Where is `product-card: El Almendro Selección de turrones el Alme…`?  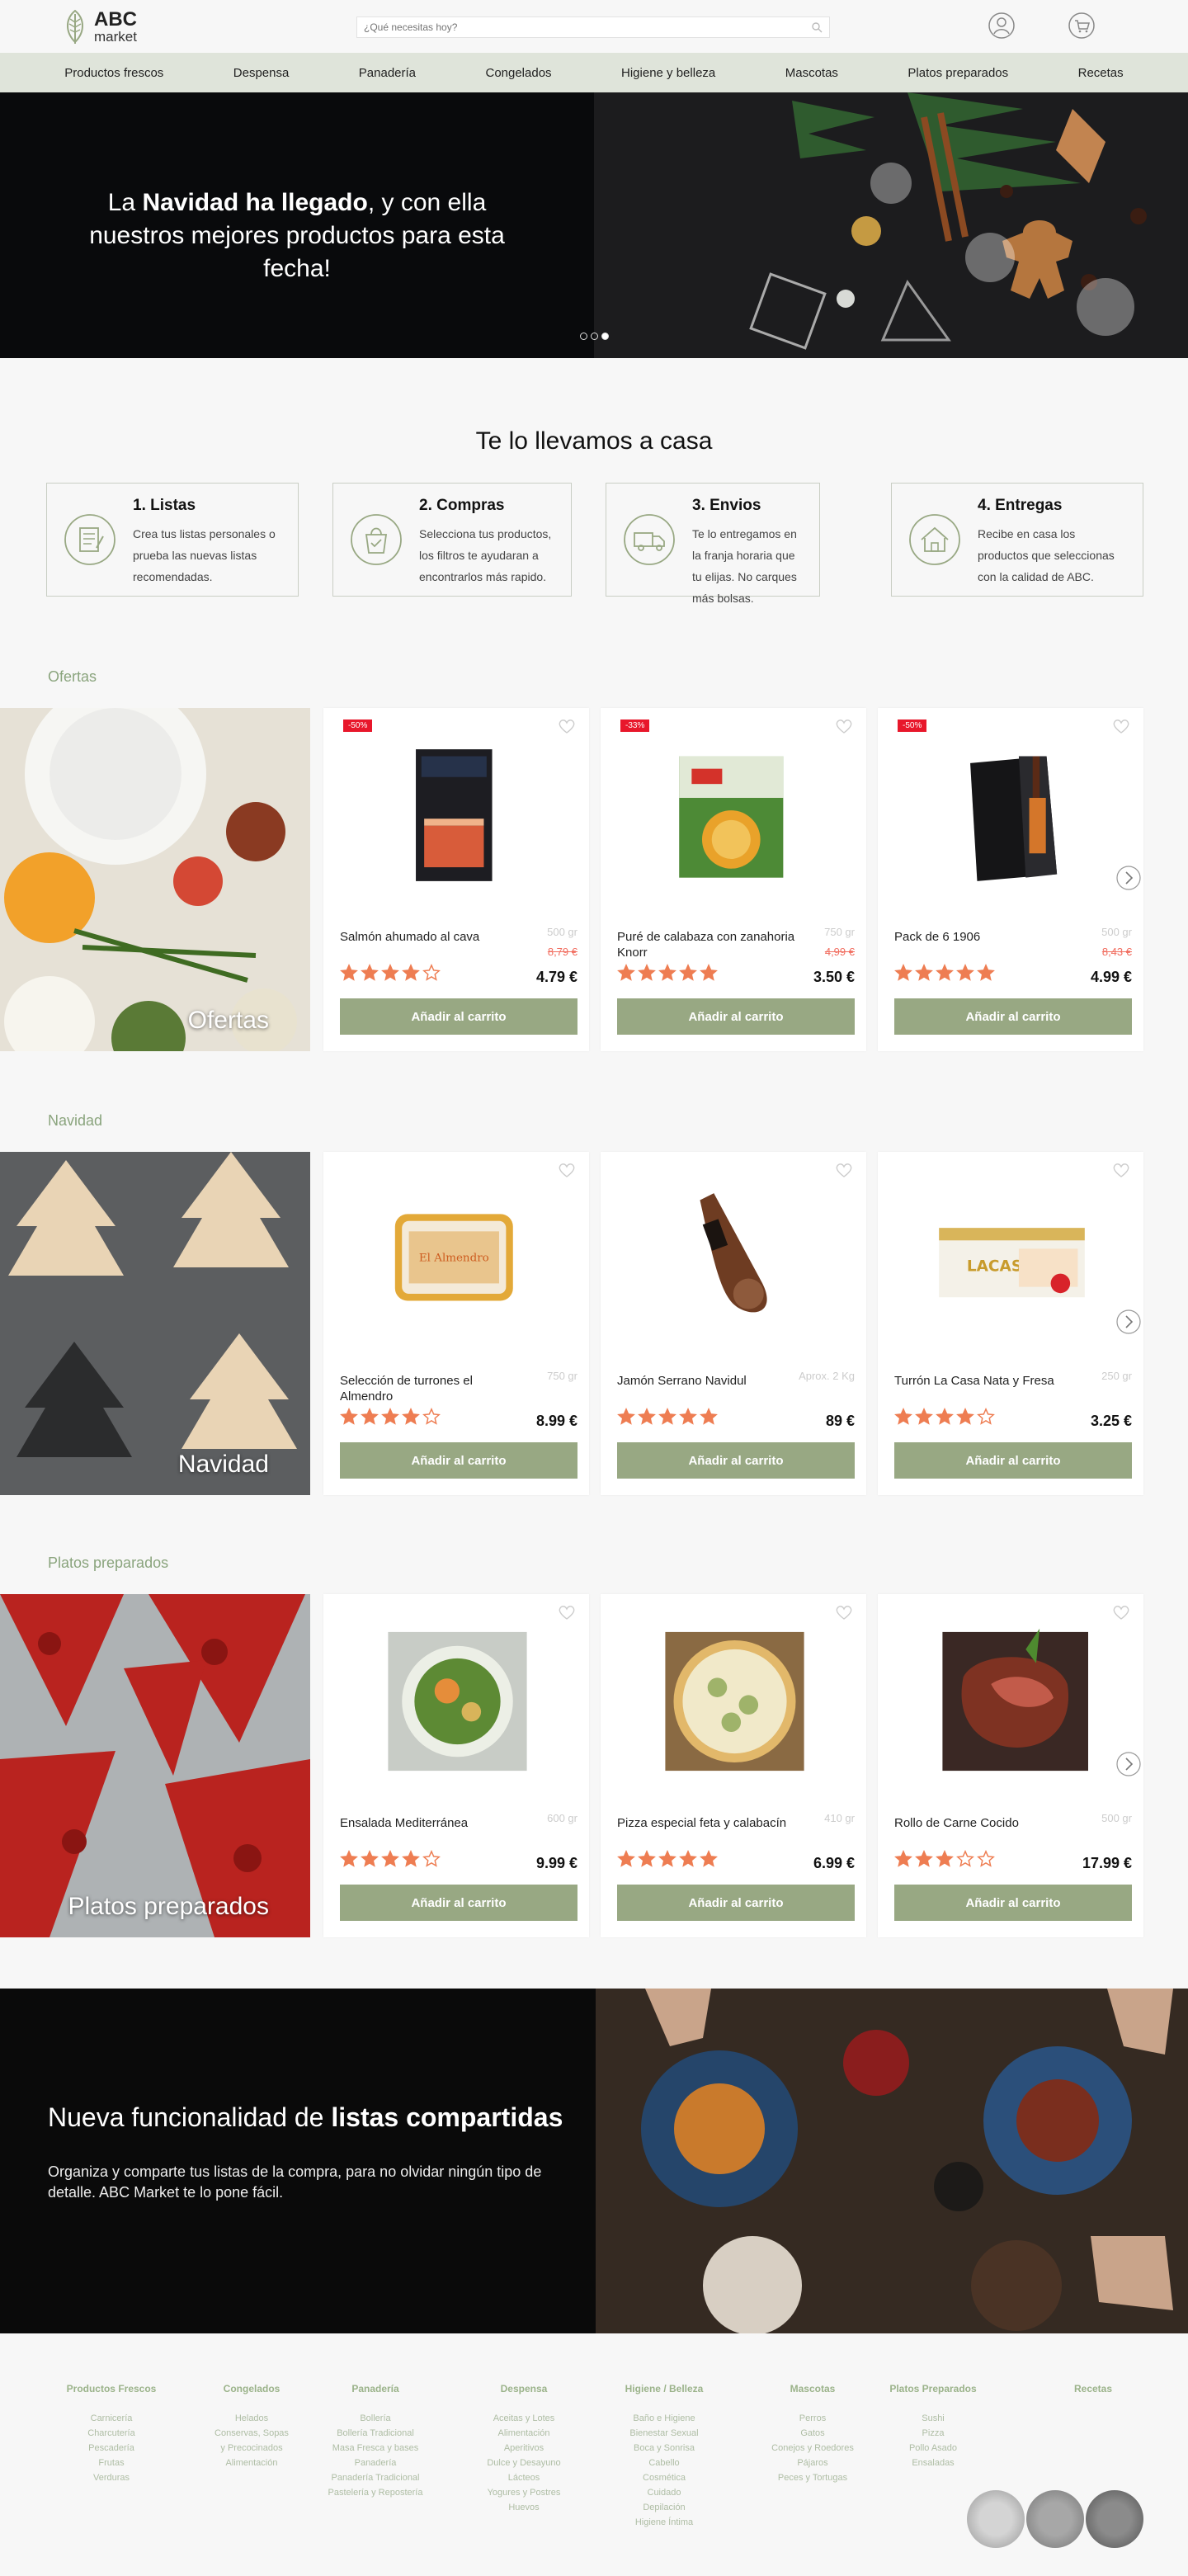
product-card: El Almendro Selección de turrones el Alme… is located at coordinates (456, 1323).